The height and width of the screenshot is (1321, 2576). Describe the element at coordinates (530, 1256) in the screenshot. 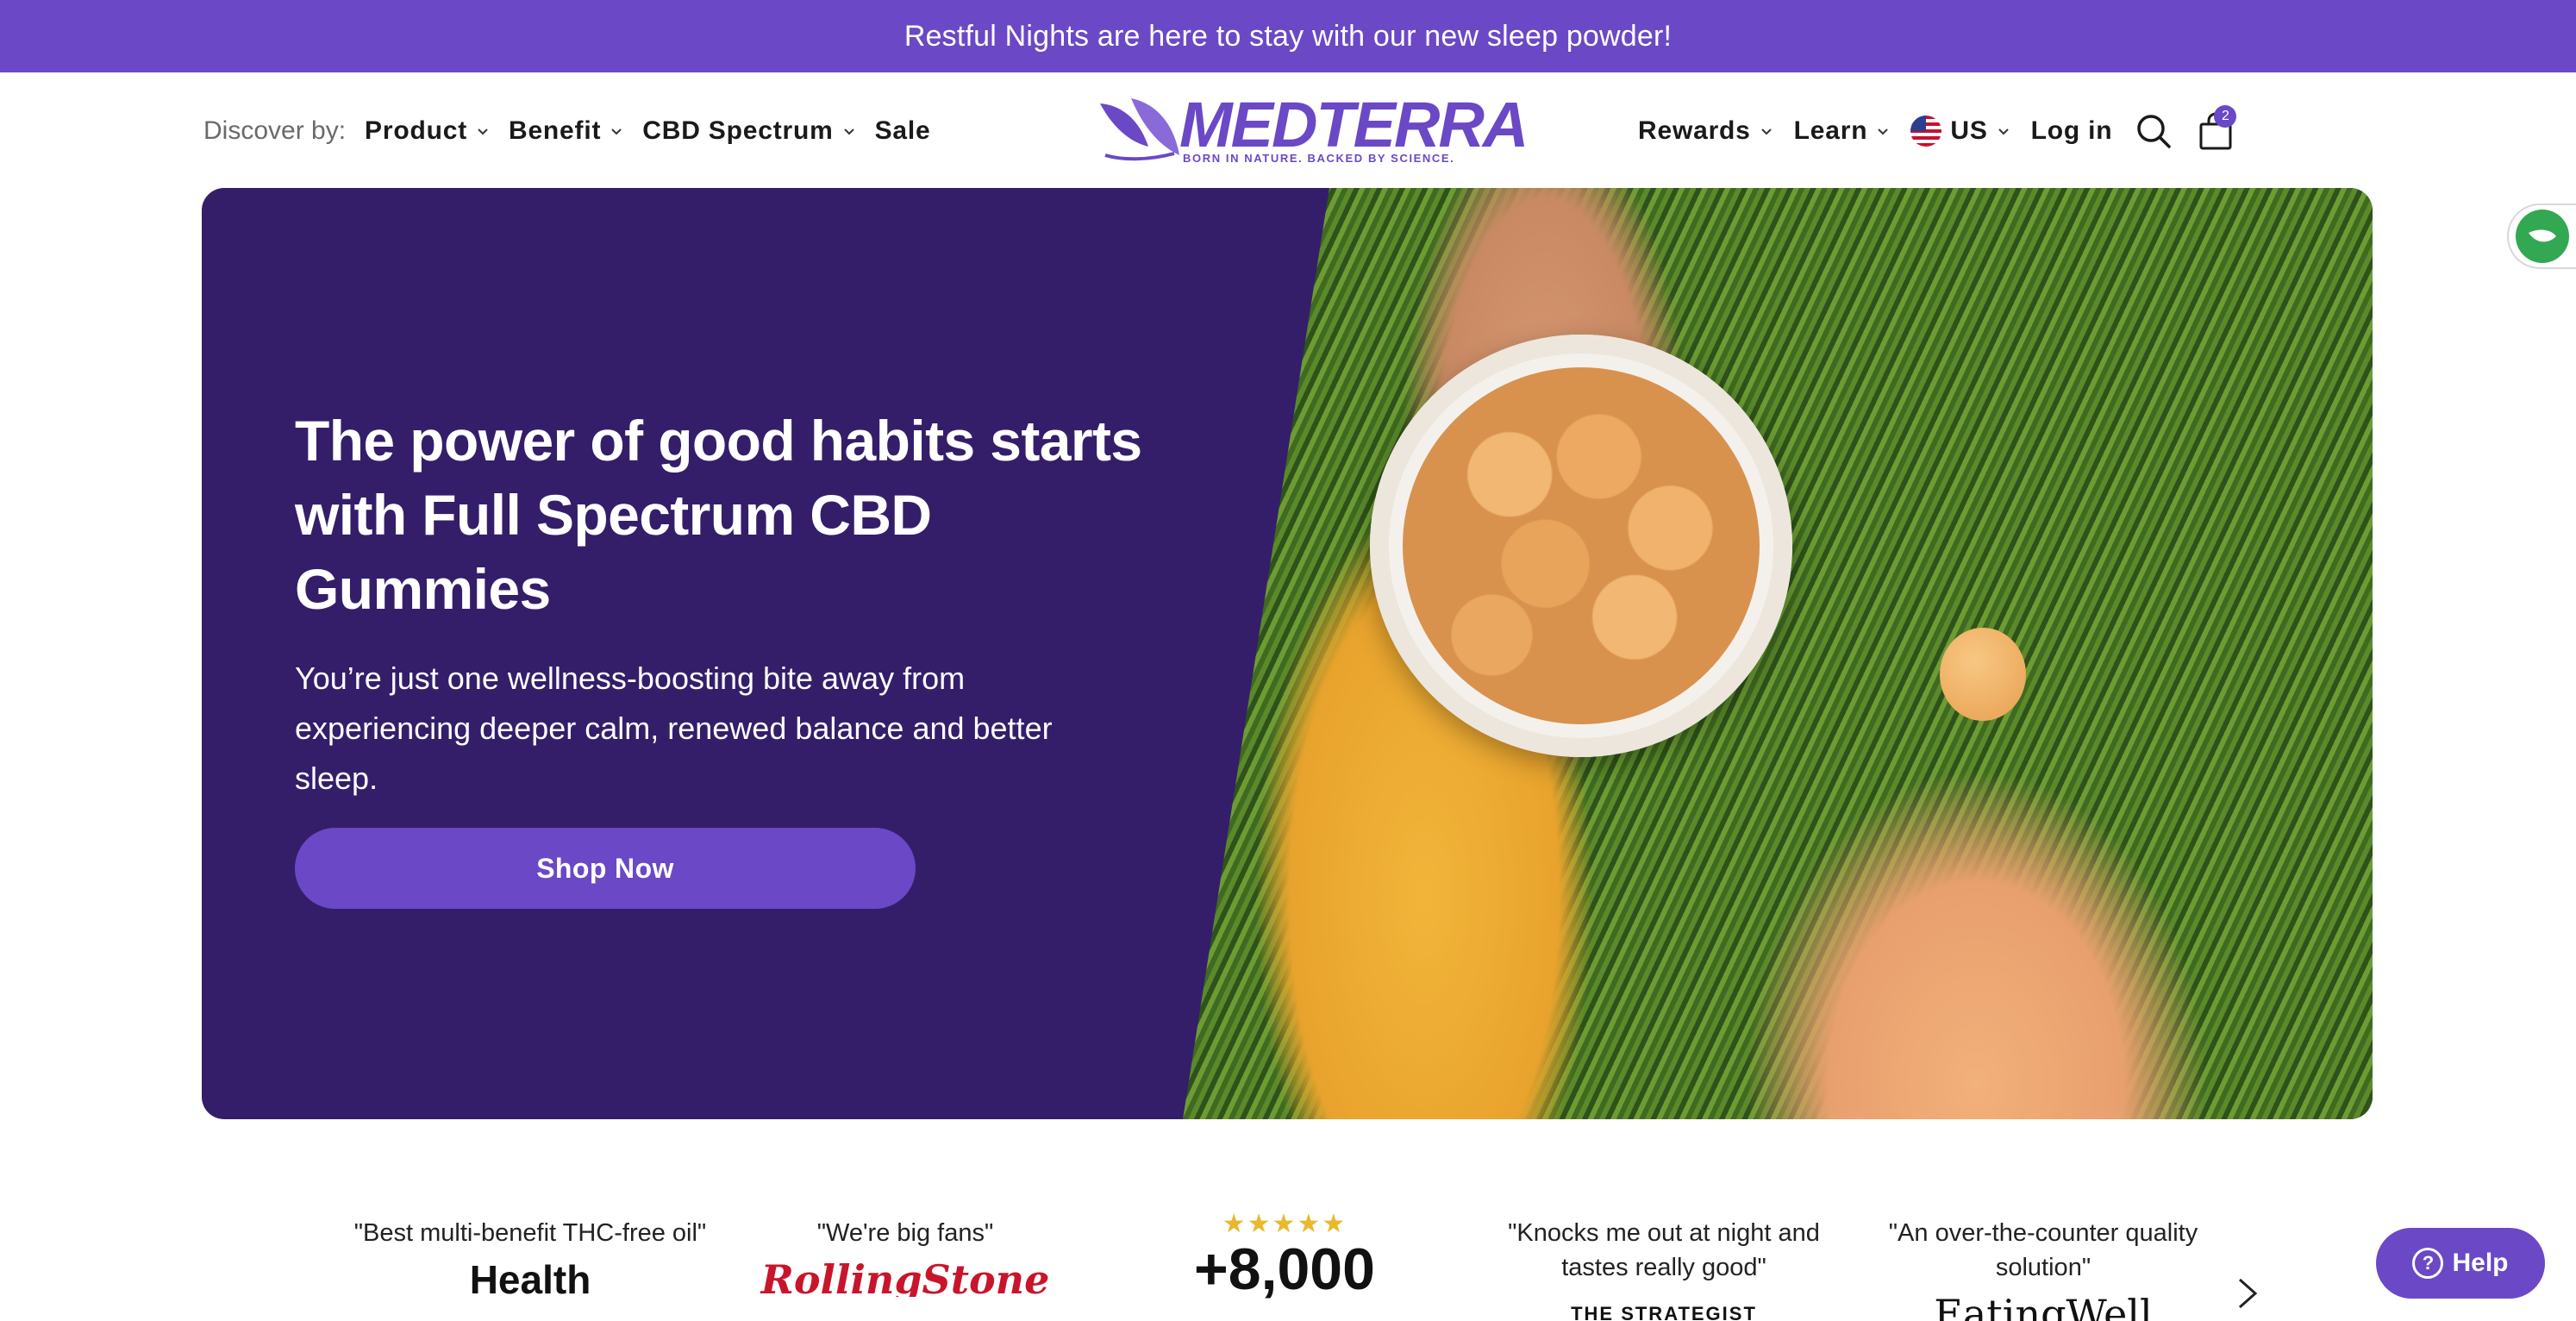

I see `press-item-health: "Best multi-benefit THC-free oil" Health` at that location.